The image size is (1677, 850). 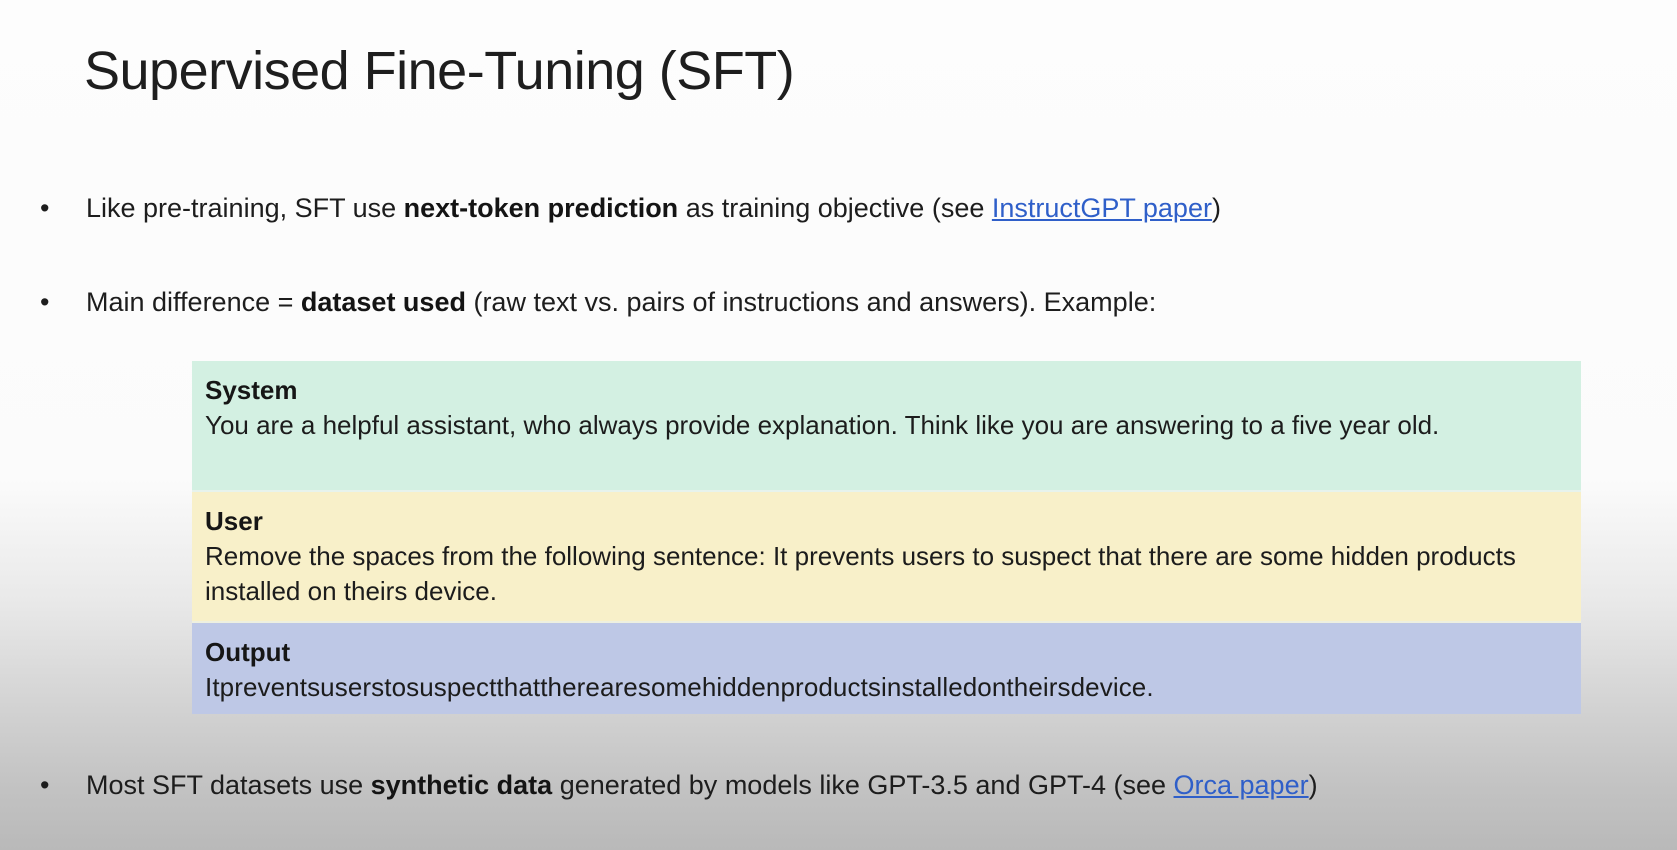 What do you see at coordinates (228, 785) in the screenshot?
I see `bullet-text-plain: Most SFT datasets use` at bounding box center [228, 785].